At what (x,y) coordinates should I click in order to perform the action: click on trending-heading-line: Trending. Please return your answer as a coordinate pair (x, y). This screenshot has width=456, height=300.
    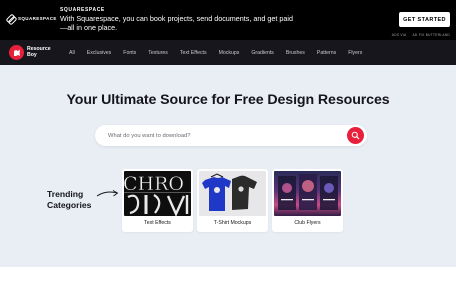
    Looking at the image, I should click on (65, 194).